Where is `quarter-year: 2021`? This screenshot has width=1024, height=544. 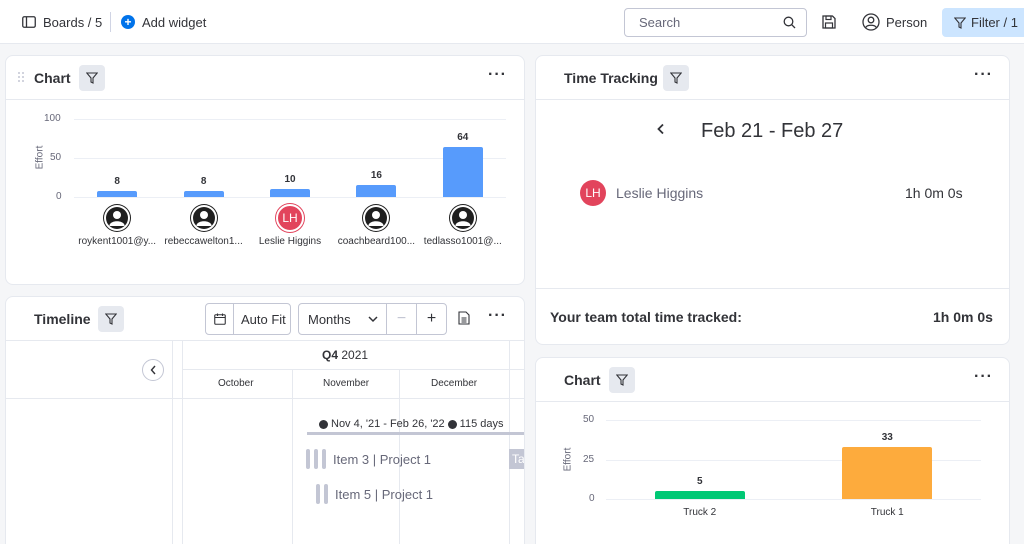 quarter-year: 2021 is located at coordinates (355, 355).